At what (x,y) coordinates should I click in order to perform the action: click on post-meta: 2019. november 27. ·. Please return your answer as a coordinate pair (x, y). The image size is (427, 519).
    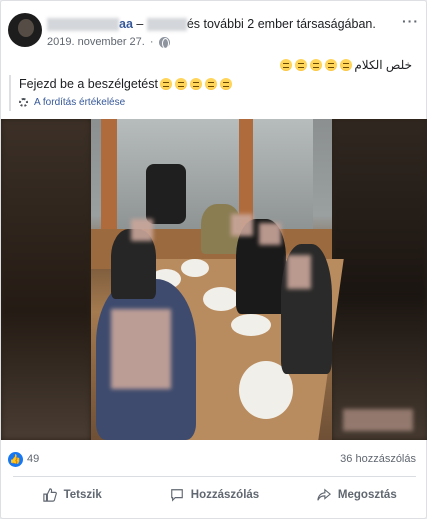
    Looking at the image, I should click on (108, 42).